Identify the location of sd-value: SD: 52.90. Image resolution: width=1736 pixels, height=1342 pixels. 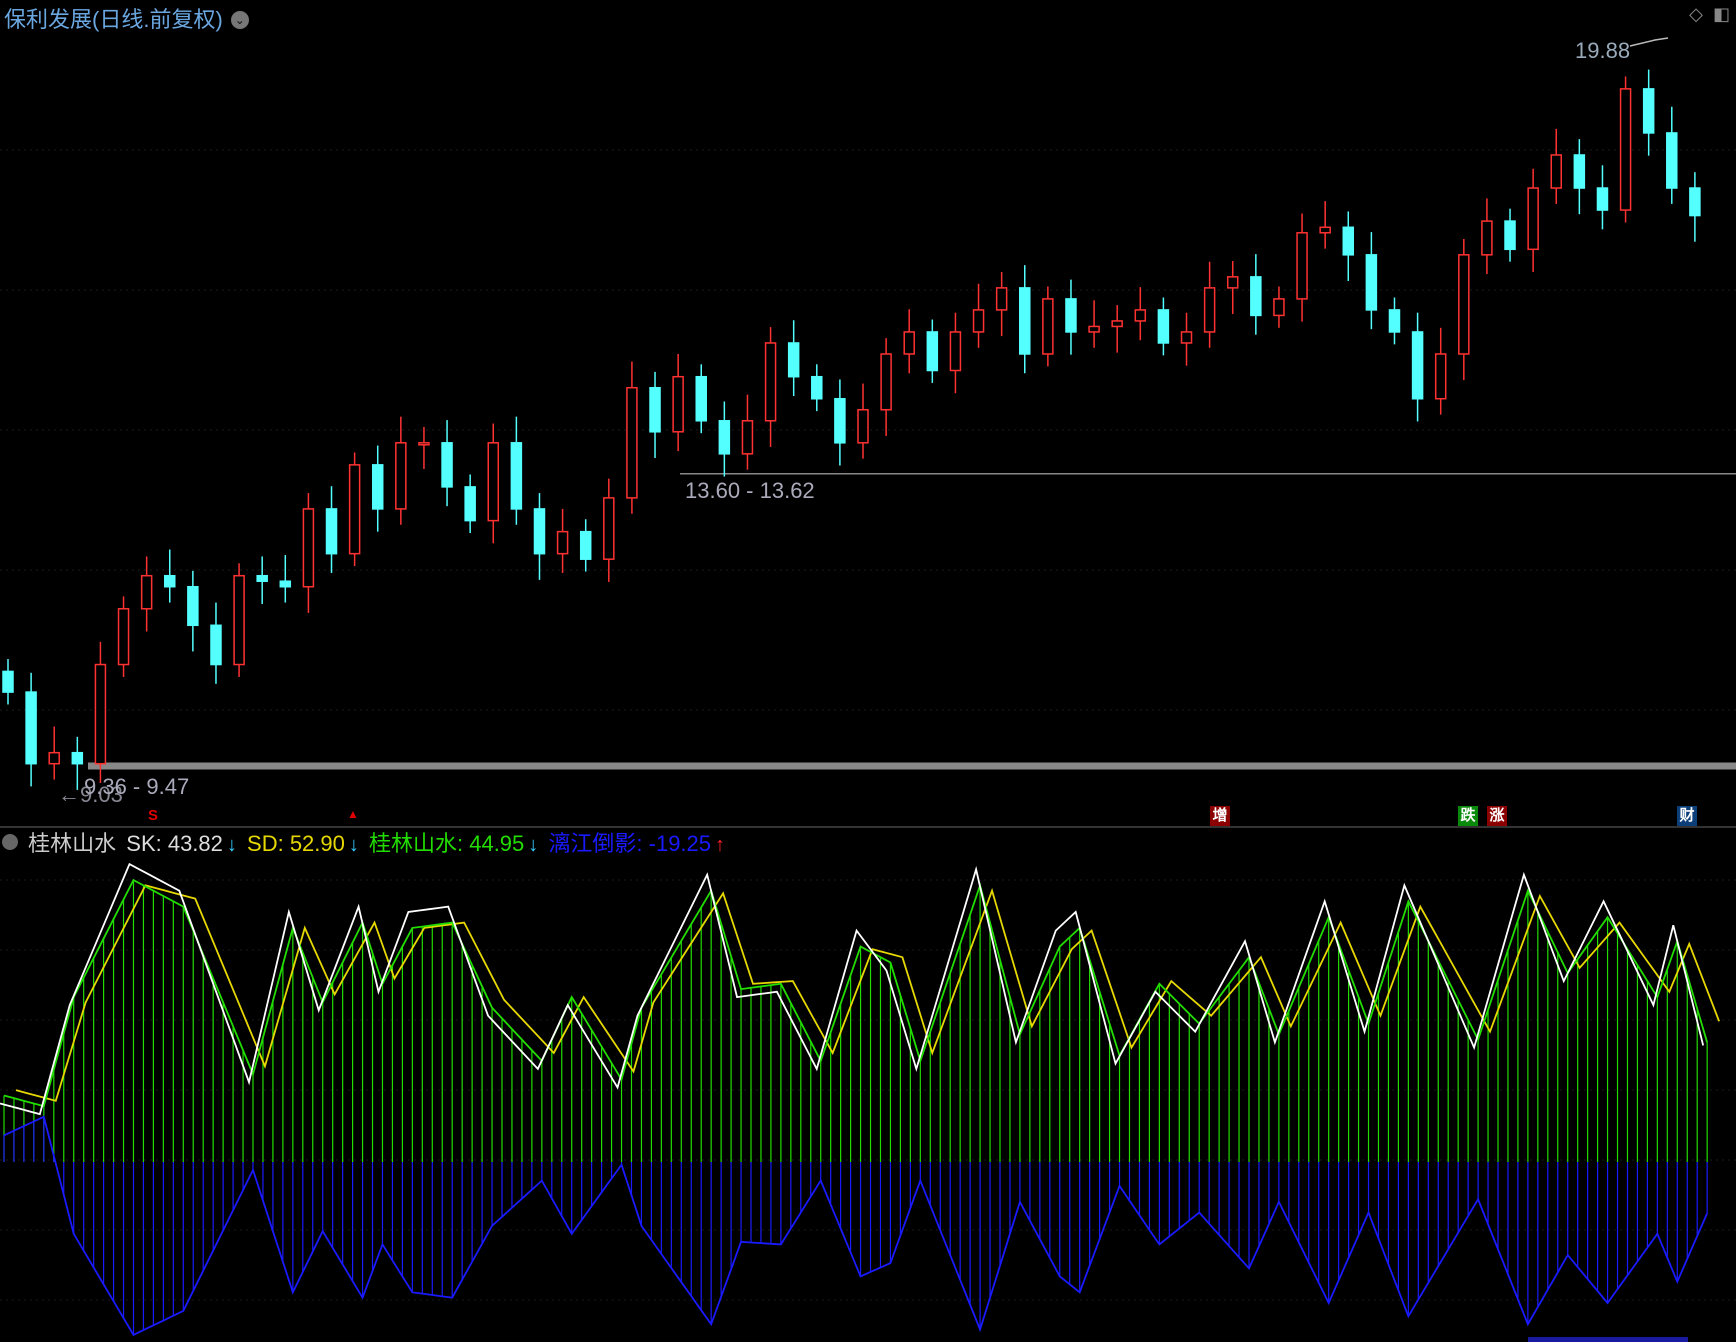
(296, 843).